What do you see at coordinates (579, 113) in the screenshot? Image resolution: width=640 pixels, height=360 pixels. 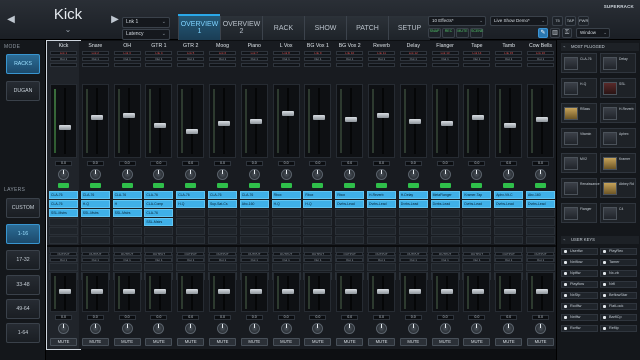 I see `plugin-tile: RBass` at bounding box center [579, 113].